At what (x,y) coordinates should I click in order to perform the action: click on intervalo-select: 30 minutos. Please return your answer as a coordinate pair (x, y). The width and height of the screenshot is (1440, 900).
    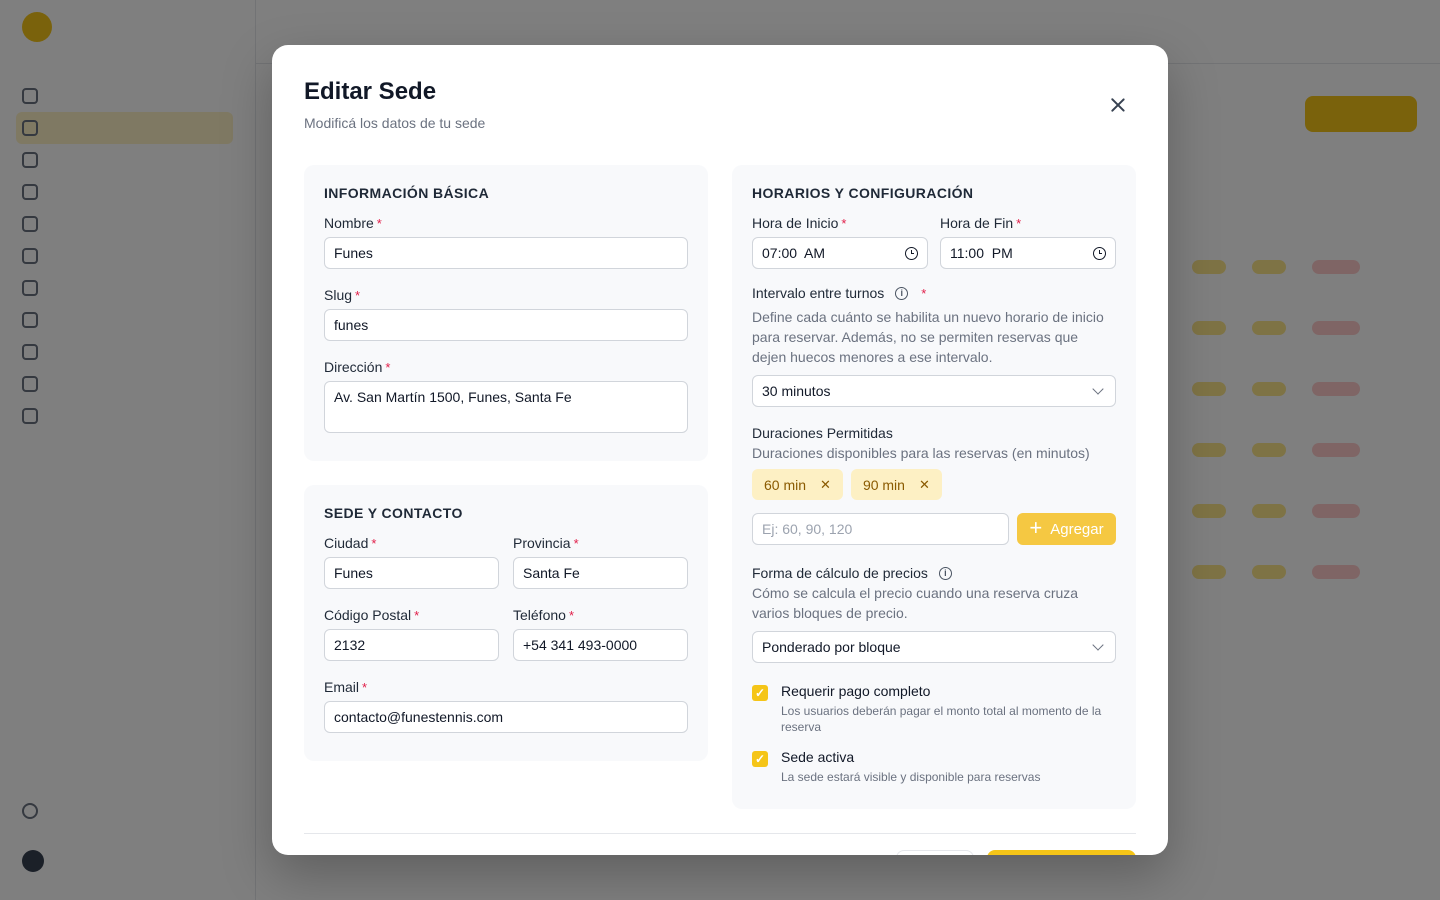
    Looking at the image, I should click on (934, 391).